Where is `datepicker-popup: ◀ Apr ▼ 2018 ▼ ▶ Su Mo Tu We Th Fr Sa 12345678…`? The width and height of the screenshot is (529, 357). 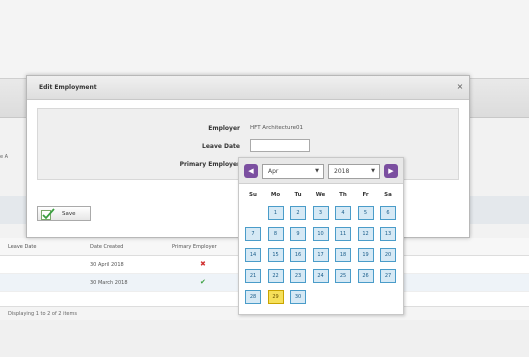 datepicker-popup: ◀ Apr ▼ 2018 ▼ ▶ Su Mo Tu We Th Fr Sa 12345678… is located at coordinates (321, 236).